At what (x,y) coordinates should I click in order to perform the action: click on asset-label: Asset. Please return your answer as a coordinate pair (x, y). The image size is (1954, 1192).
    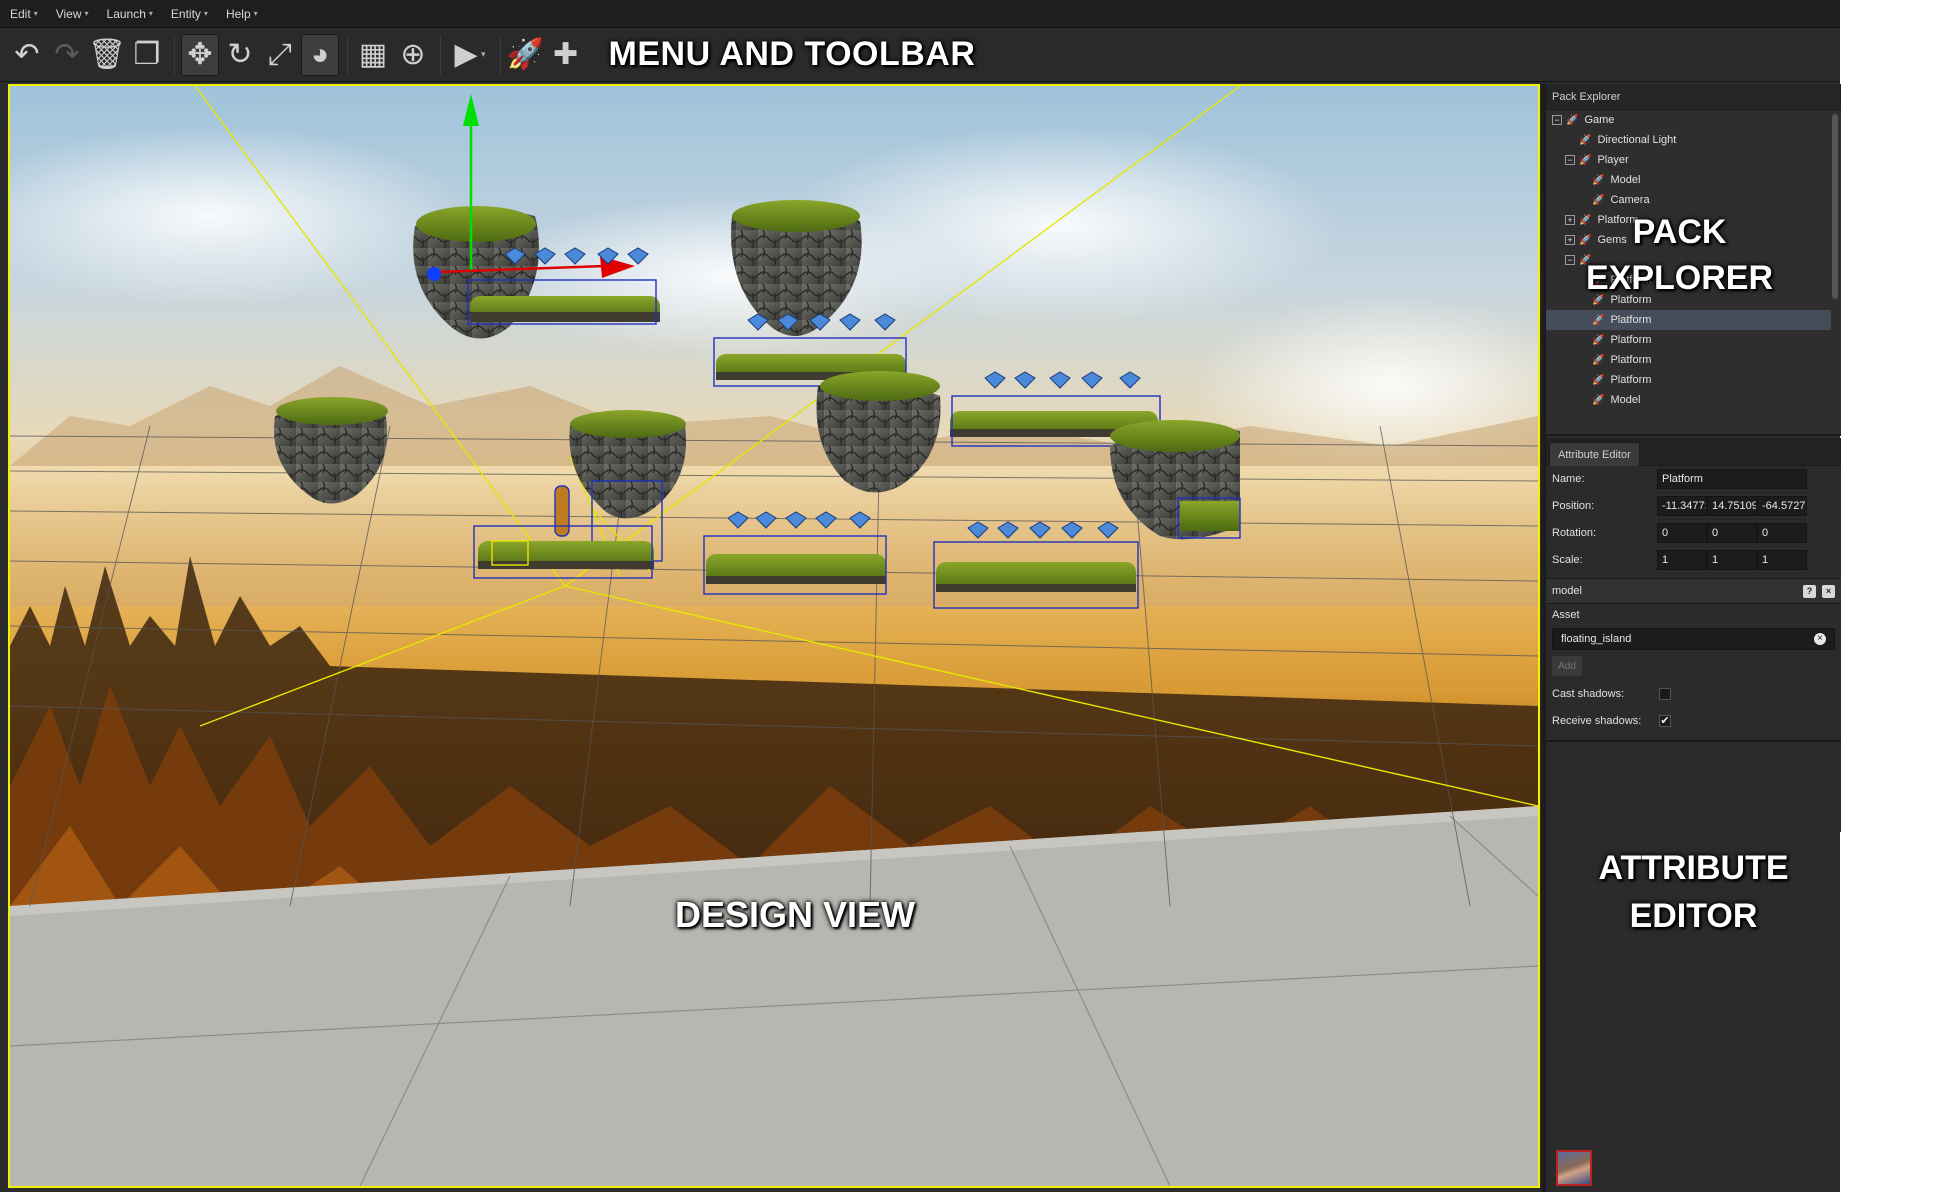
    Looking at the image, I should click on (1566, 615).